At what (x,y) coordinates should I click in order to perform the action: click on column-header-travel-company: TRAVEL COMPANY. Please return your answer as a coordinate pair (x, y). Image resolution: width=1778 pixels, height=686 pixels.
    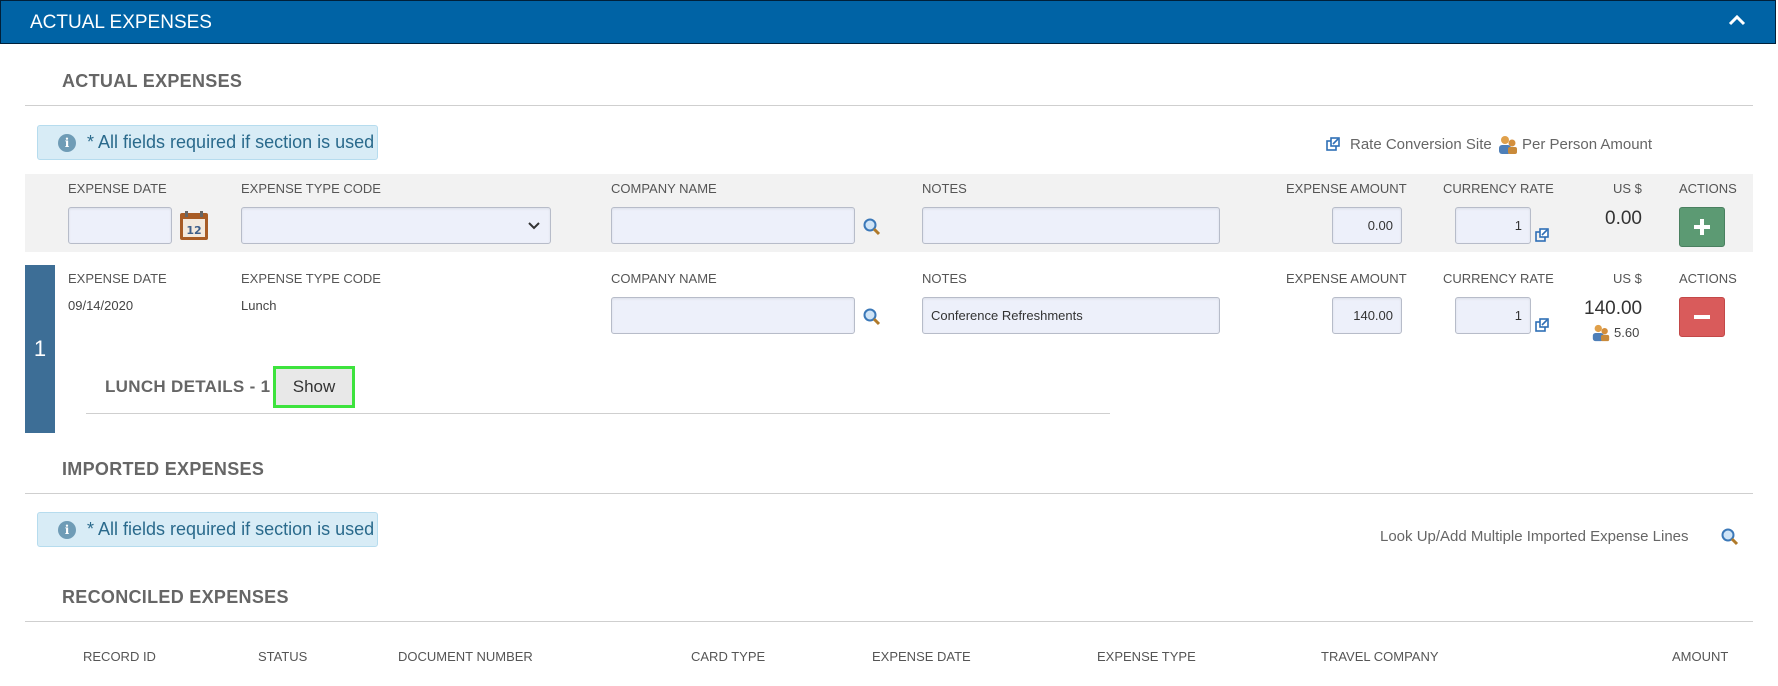
    Looking at the image, I should click on (1380, 656).